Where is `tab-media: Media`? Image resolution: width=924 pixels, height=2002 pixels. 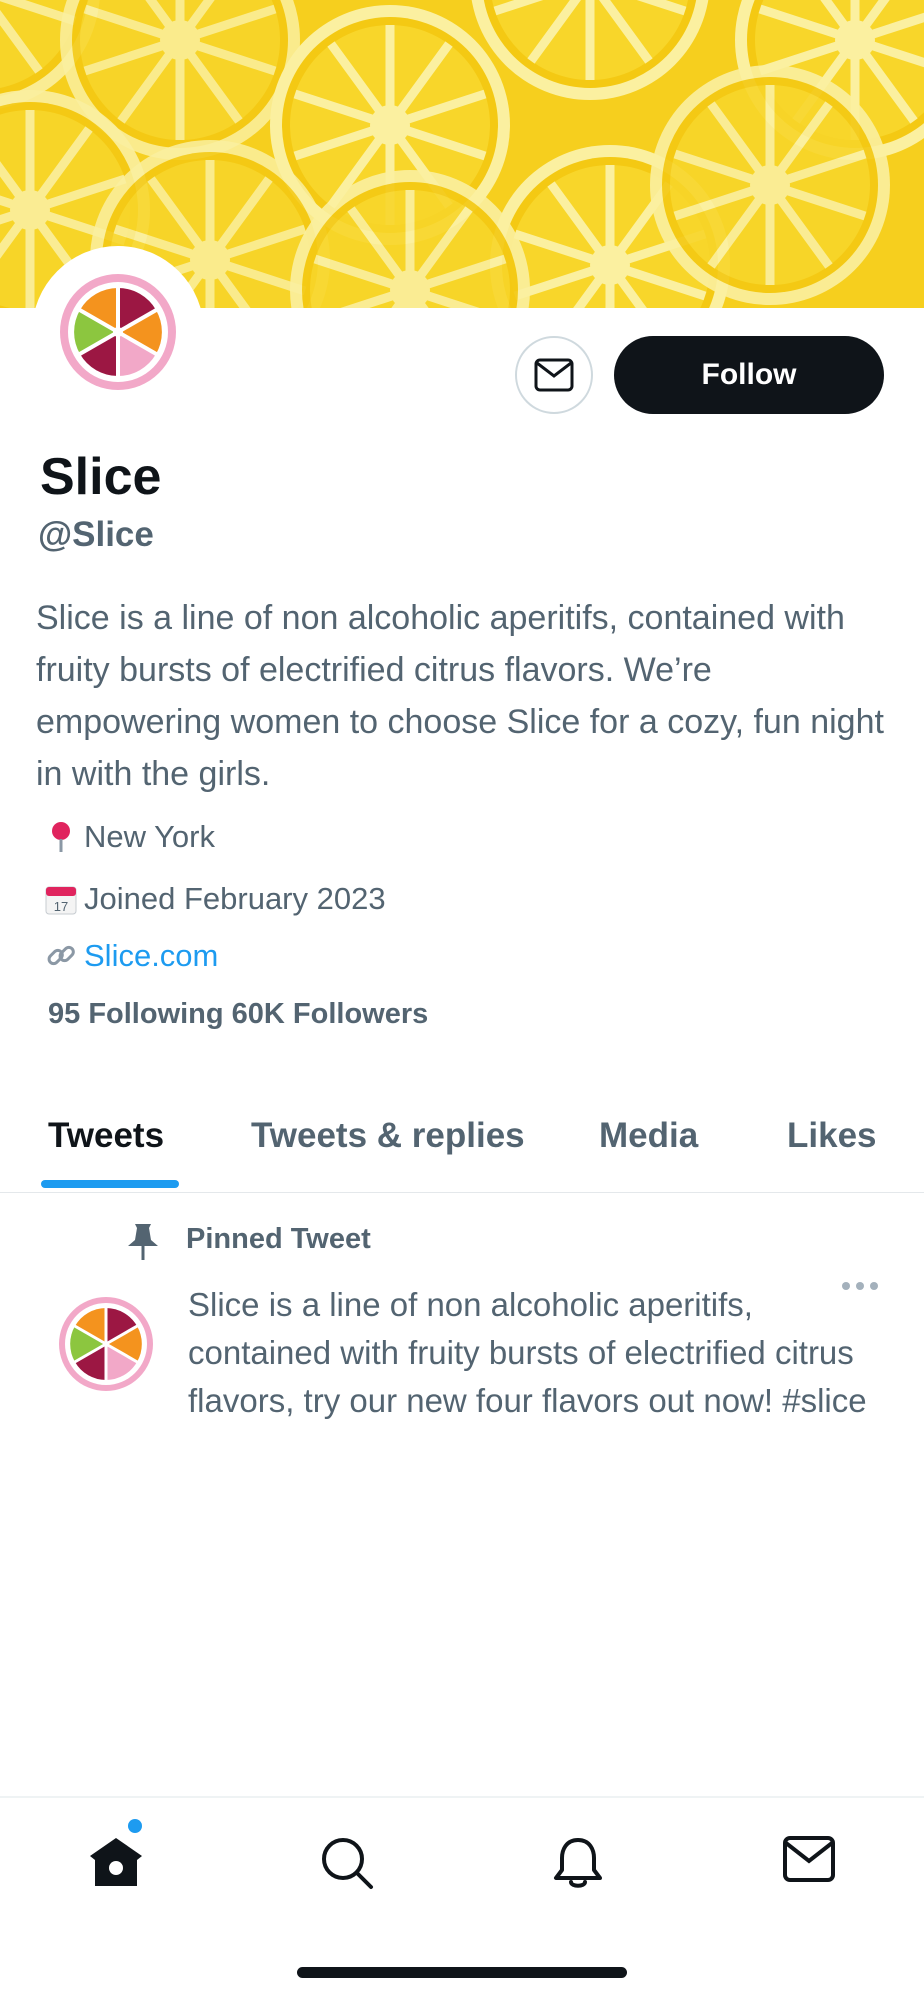 tab-media: Media is located at coordinates (648, 1136).